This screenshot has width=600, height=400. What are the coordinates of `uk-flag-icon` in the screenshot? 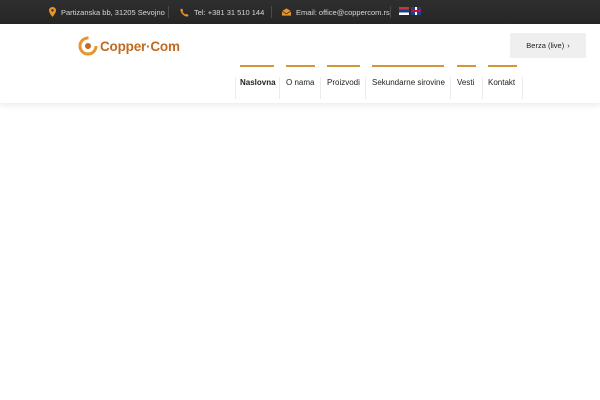 It's located at (416, 11).